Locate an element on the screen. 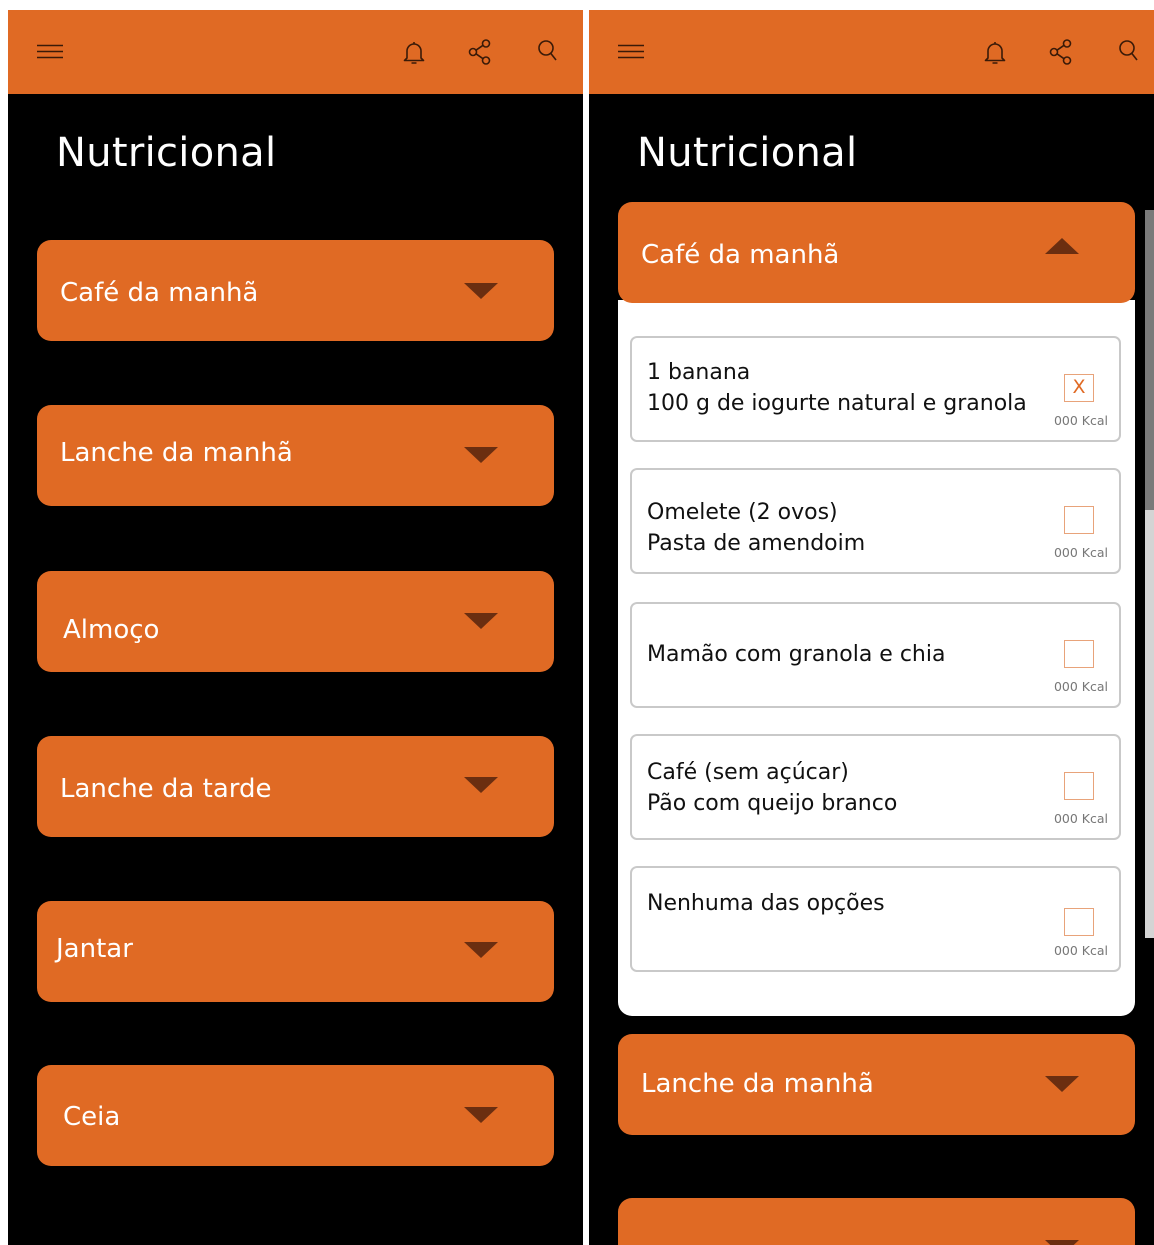  option-line-2: 100 g de iogurte natural e granola is located at coordinates (837, 403).